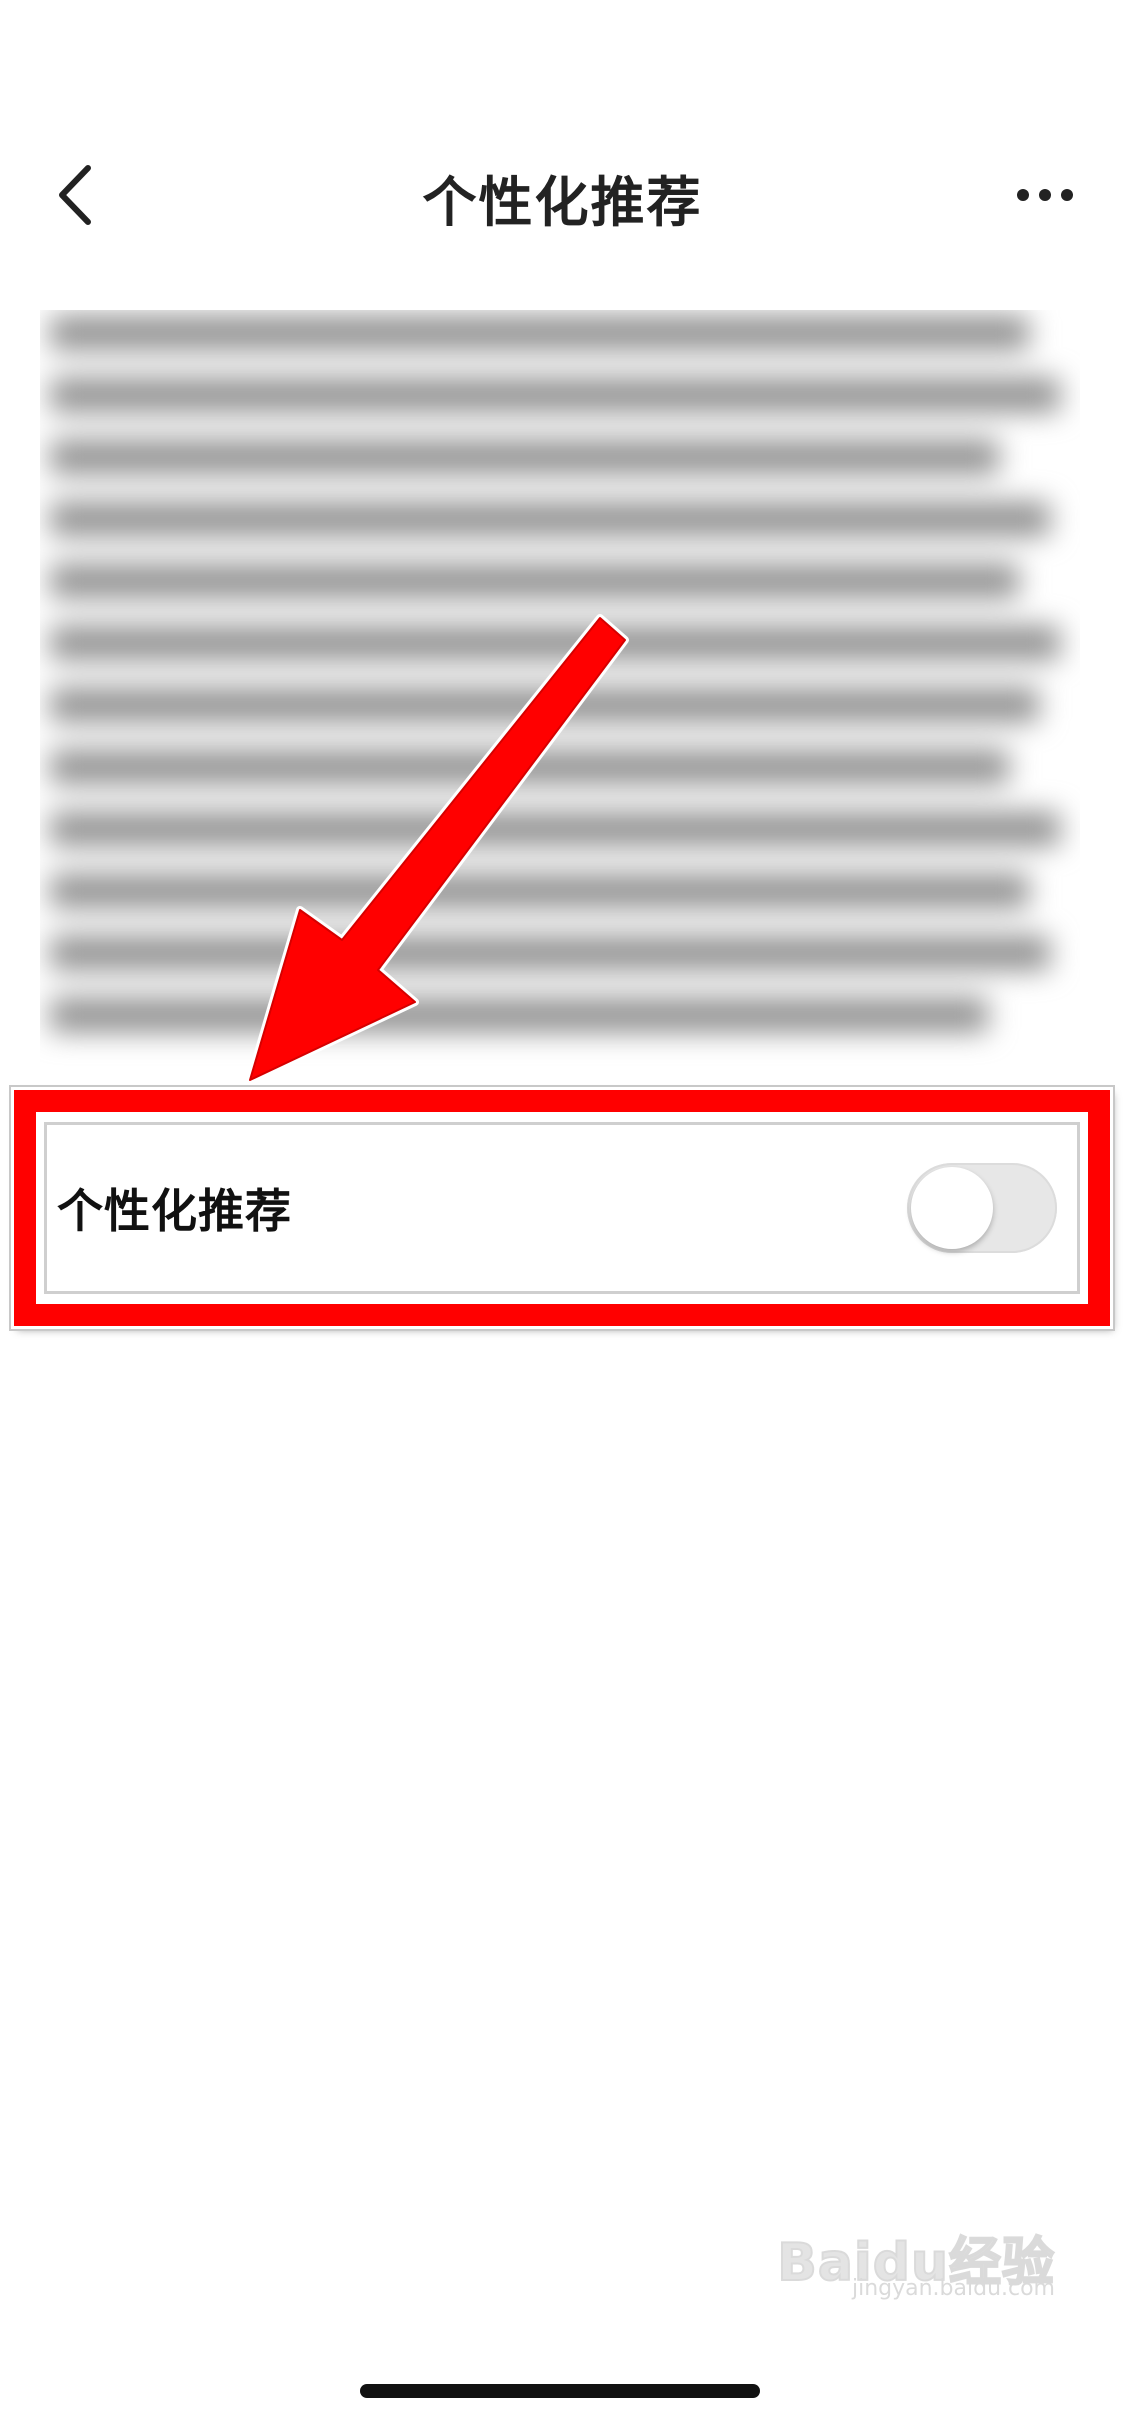 The height and width of the screenshot is (2436, 1125). What do you see at coordinates (952, 1208) in the screenshot?
I see `toggle-knob` at bounding box center [952, 1208].